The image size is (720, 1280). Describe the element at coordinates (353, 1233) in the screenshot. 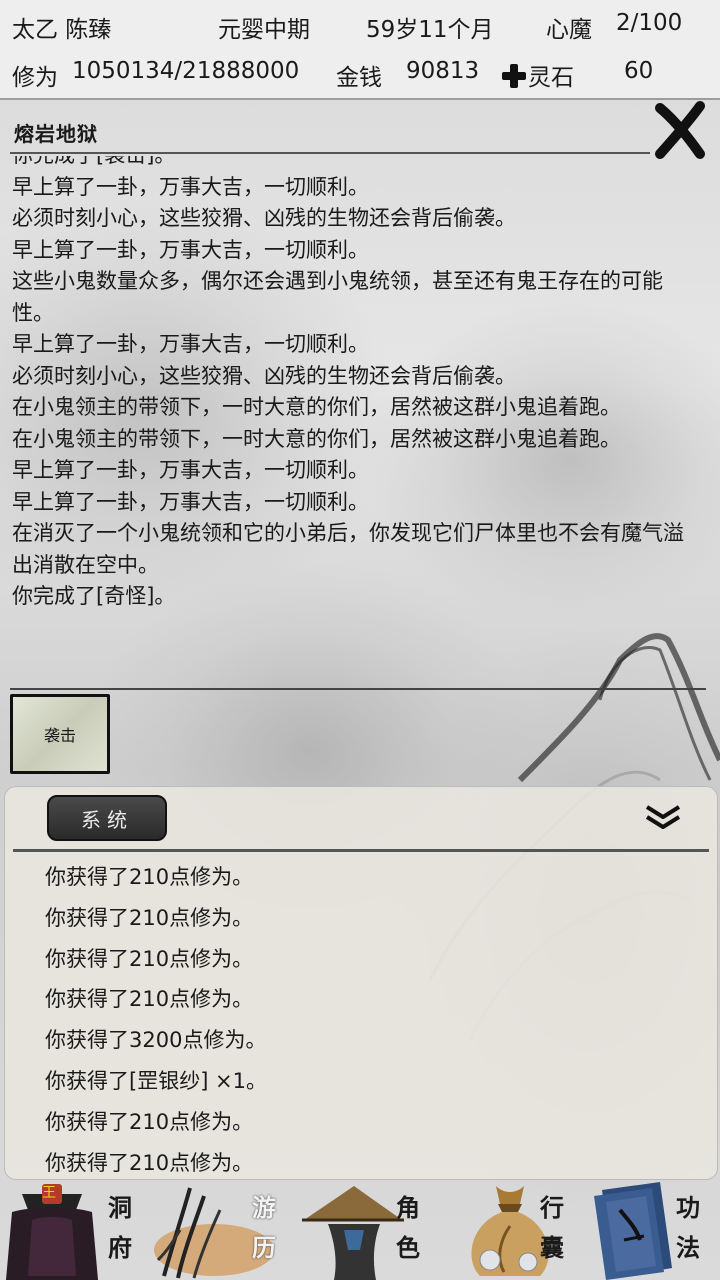

I see `character-hat-icon` at that location.